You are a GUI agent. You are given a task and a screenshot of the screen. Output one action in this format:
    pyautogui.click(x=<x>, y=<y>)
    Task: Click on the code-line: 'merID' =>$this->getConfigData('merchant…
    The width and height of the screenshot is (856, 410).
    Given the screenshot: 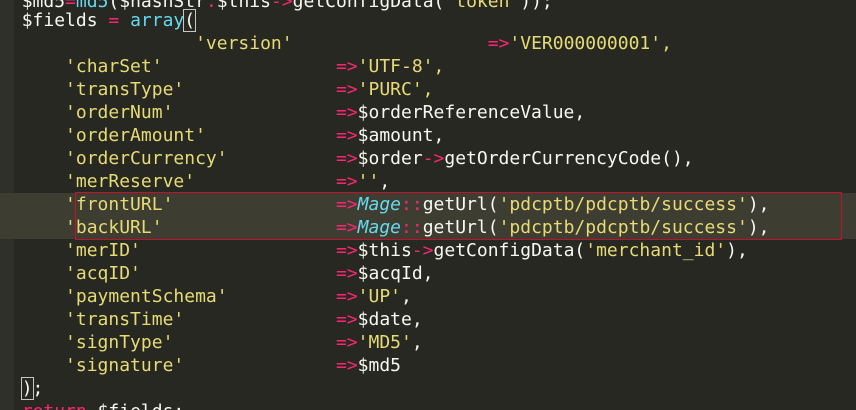 What is the action you would take?
    pyautogui.click(x=406, y=250)
    